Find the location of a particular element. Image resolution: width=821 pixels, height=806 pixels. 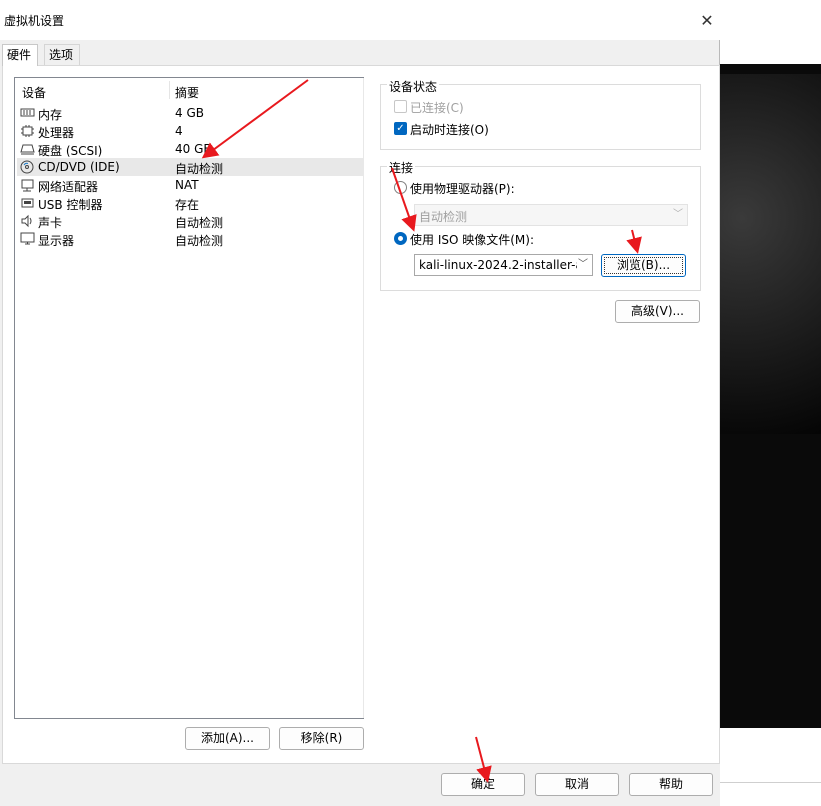

vm-console-area is located at coordinates (770, 396).